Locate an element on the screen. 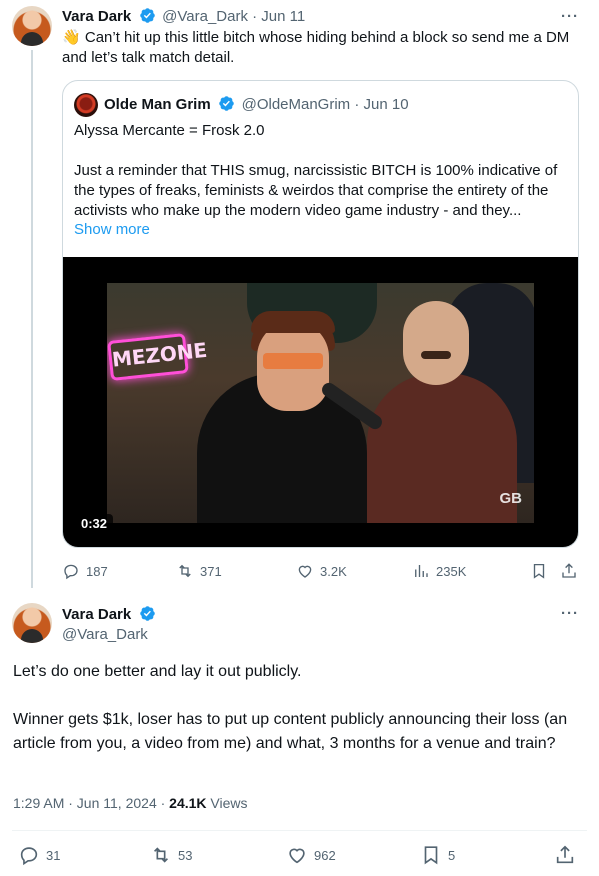 This screenshot has height=876, width=599. views-button: 235K is located at coordinates (439, 571).